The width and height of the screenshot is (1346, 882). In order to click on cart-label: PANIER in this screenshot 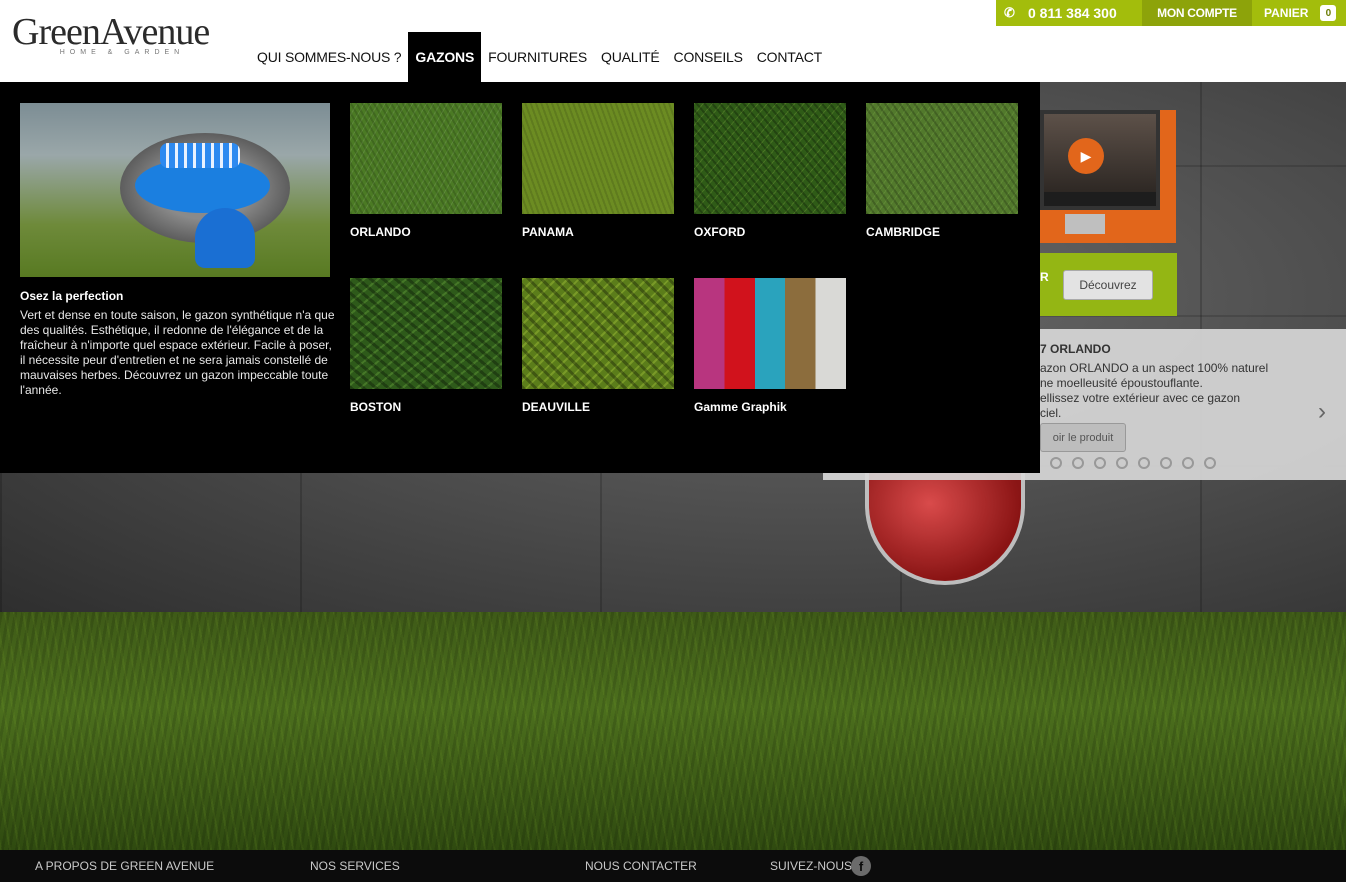, I will do `click(1286, 13)`.